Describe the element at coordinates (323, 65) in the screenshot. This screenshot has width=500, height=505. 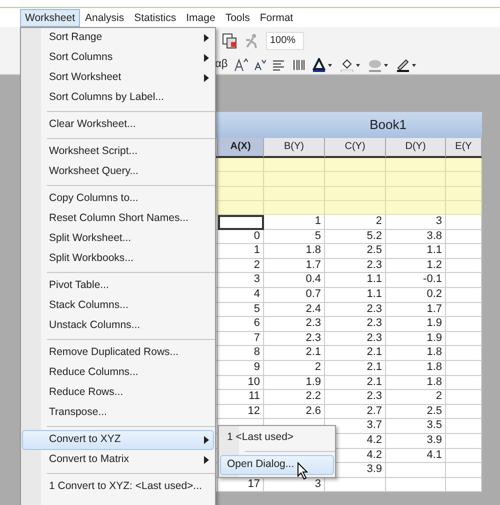
I see `font-color-icon` at that location.